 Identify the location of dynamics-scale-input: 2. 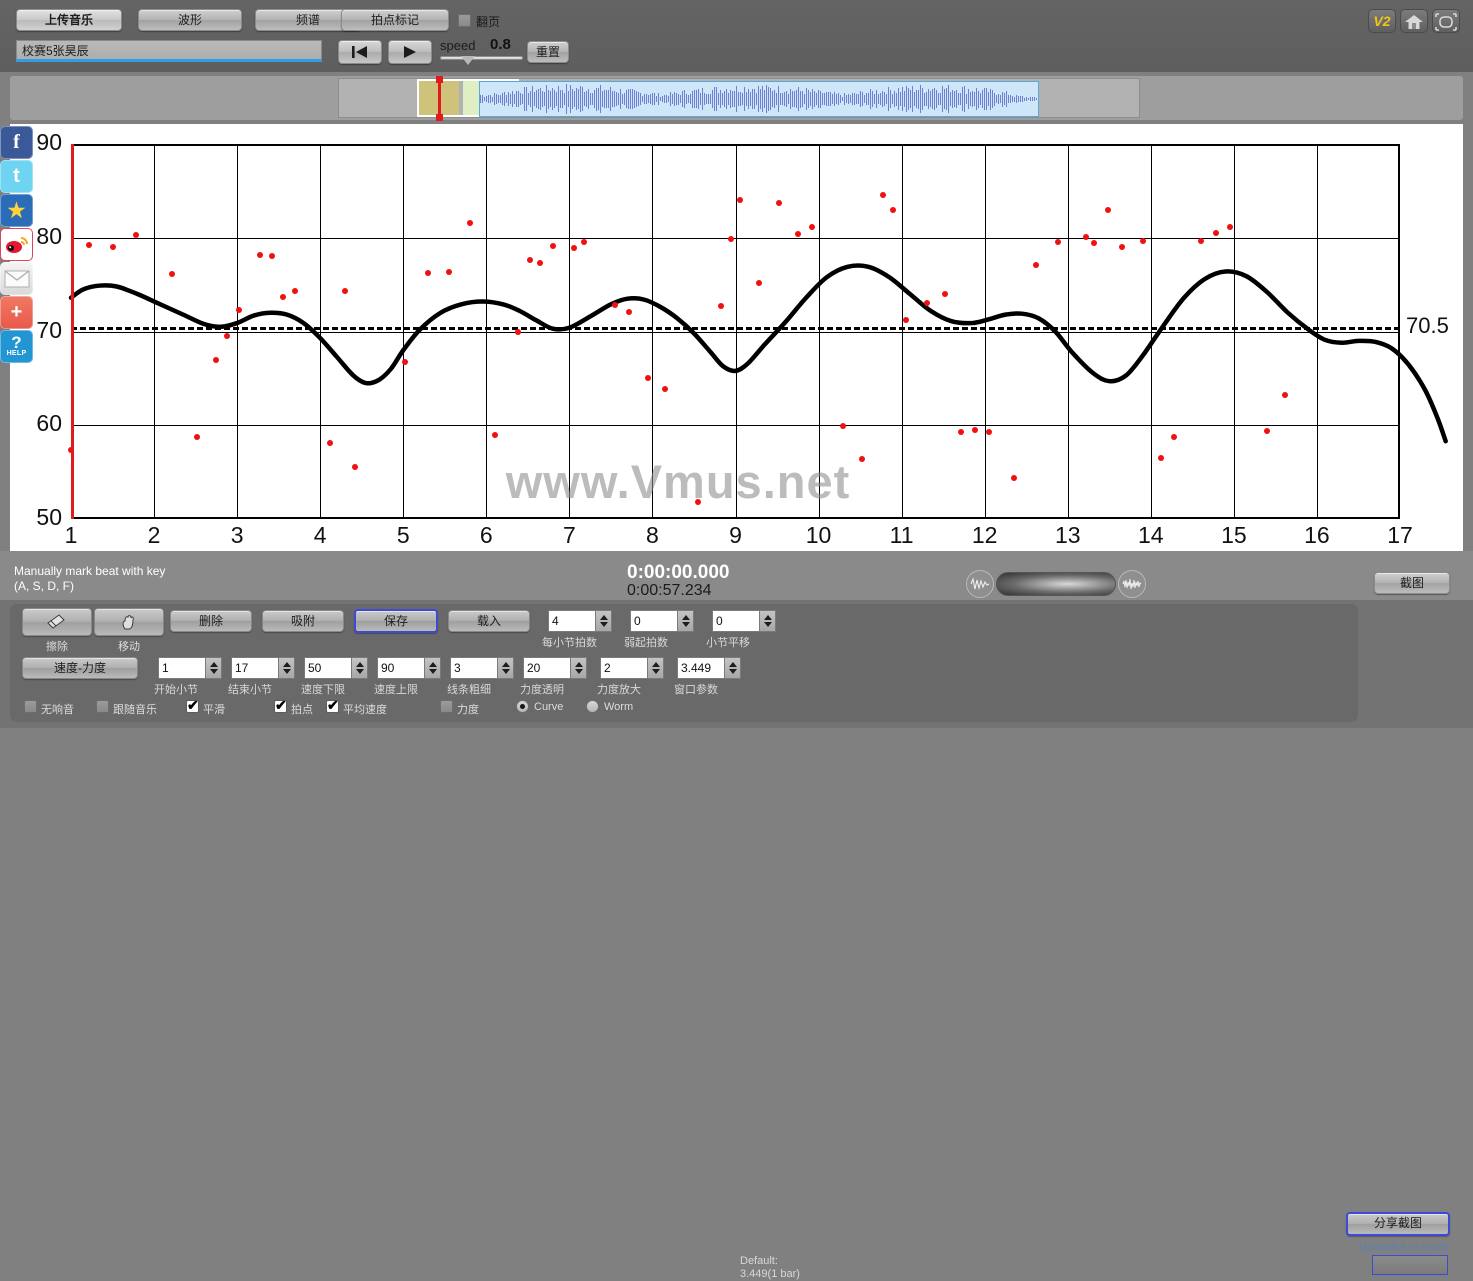
(632, 668).